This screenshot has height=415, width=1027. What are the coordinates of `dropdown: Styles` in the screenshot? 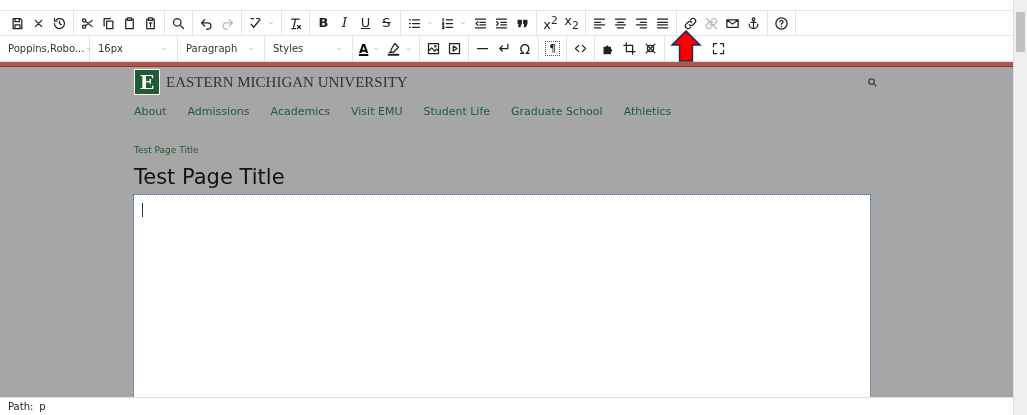 It's located at (309, 48).